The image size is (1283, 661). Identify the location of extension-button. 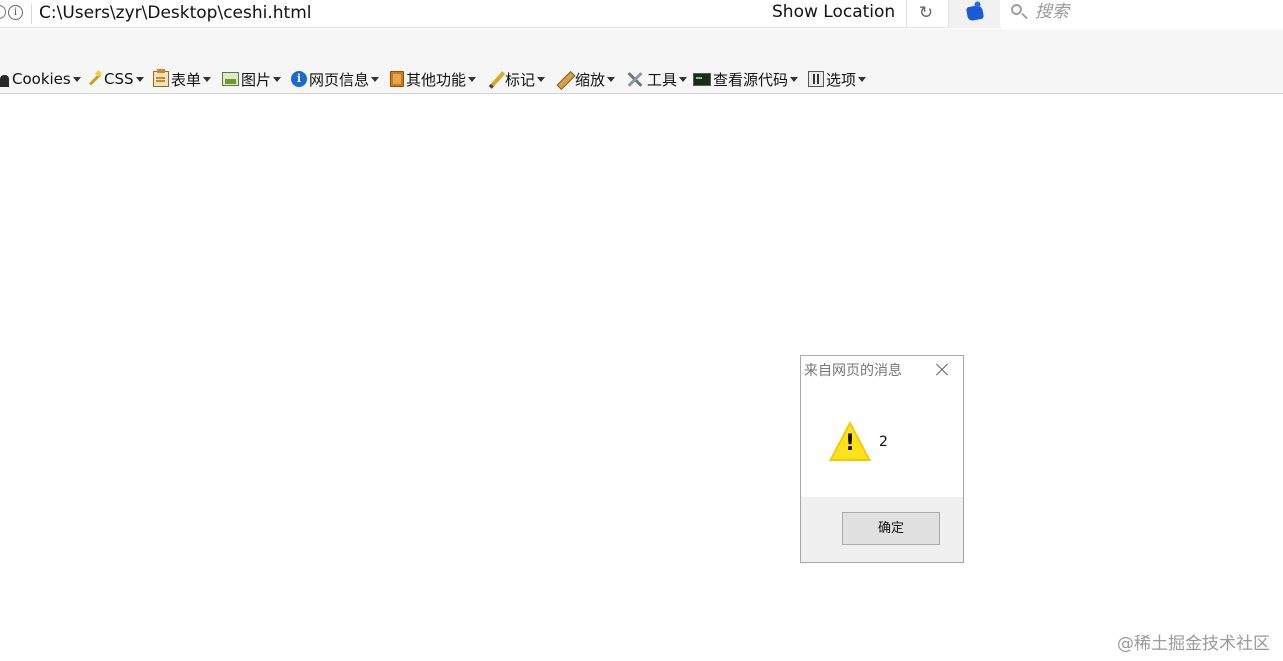
(974, 14).